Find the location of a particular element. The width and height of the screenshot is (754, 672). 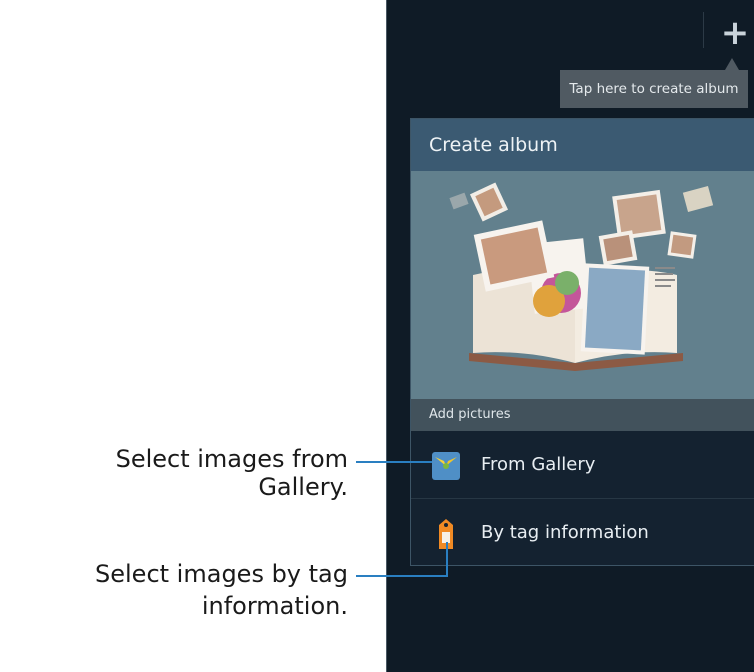

tag-leader-horizontal is located at coordinates (402, 576).